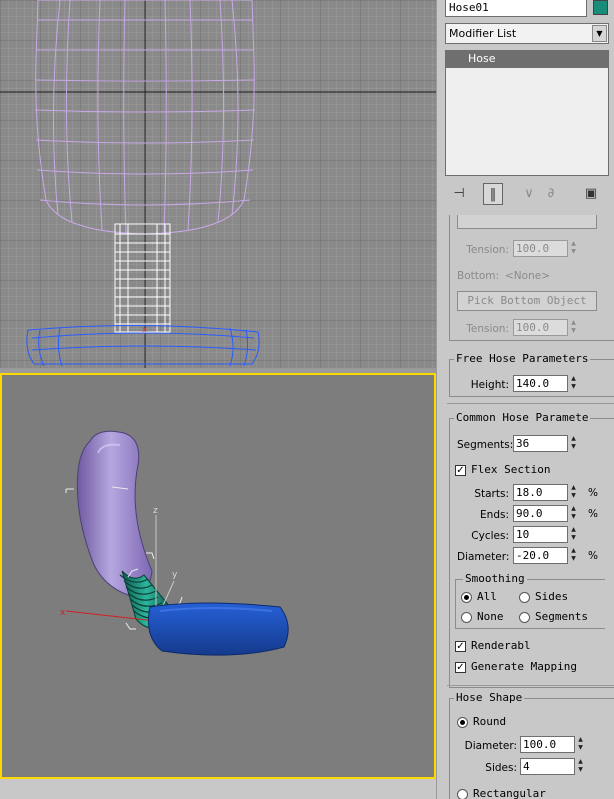  I want to click on tension-bottom-spinner: ▲ ▼, so click(573, 327).